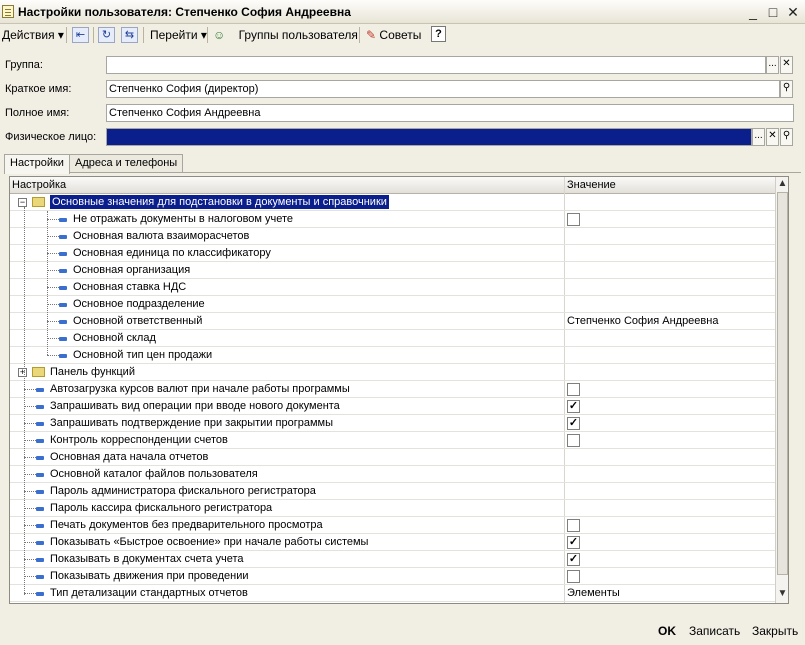 This screenshot has height=645, width=805. Describe the element at coordinates (106, 35) in the screenshot. I see `refresh-icon: ↻` at that location.